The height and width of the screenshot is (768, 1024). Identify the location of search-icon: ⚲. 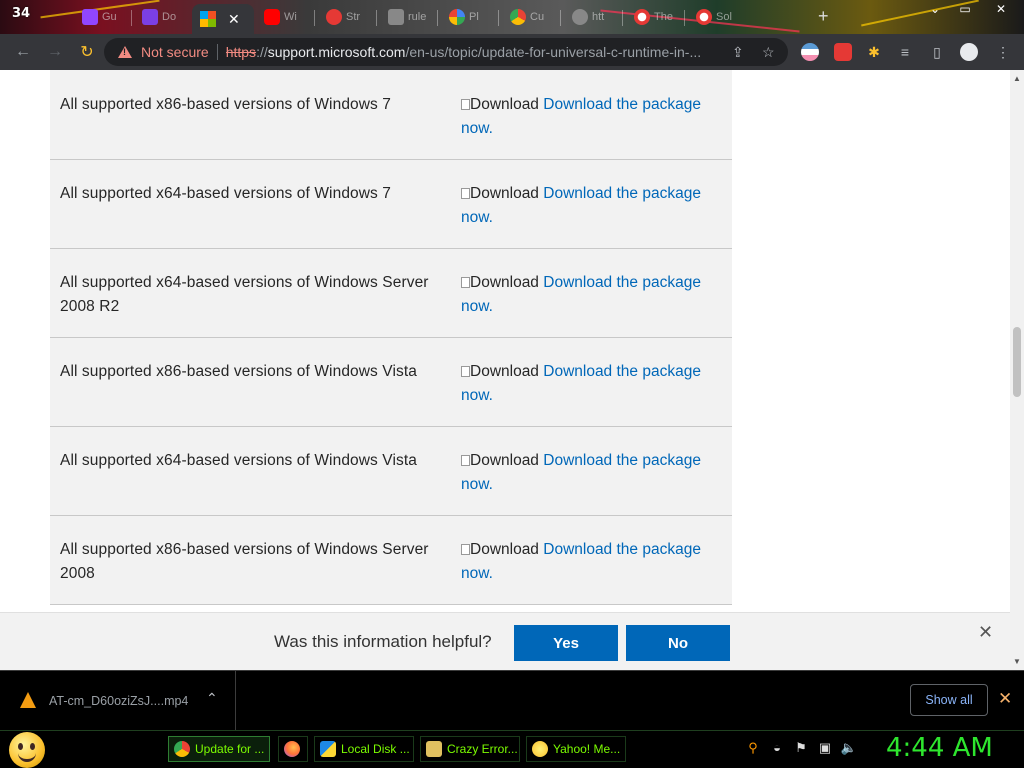
(753, 749).